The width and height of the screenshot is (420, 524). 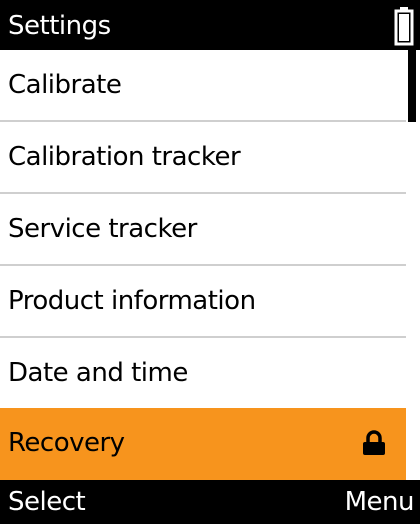 I want to click on menu-item-date-and-time: Date and time, so click(x=203, y=373).